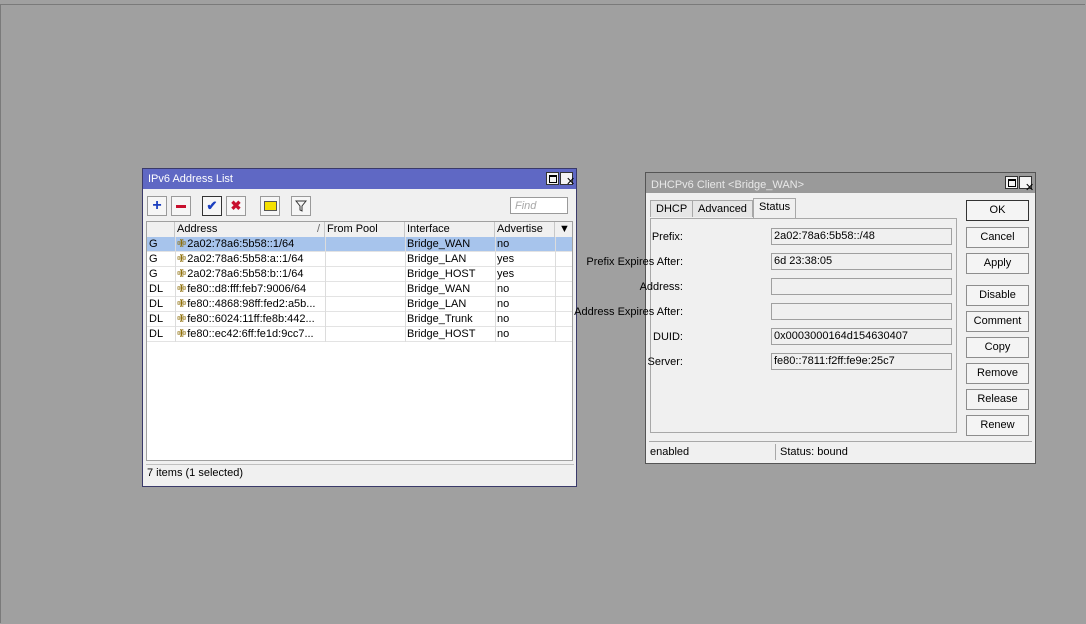 Image resolution: width=1086 pixels, height=624 pixels. I want to click on address-expires-label: Address Expires After:, so click(628, 312).